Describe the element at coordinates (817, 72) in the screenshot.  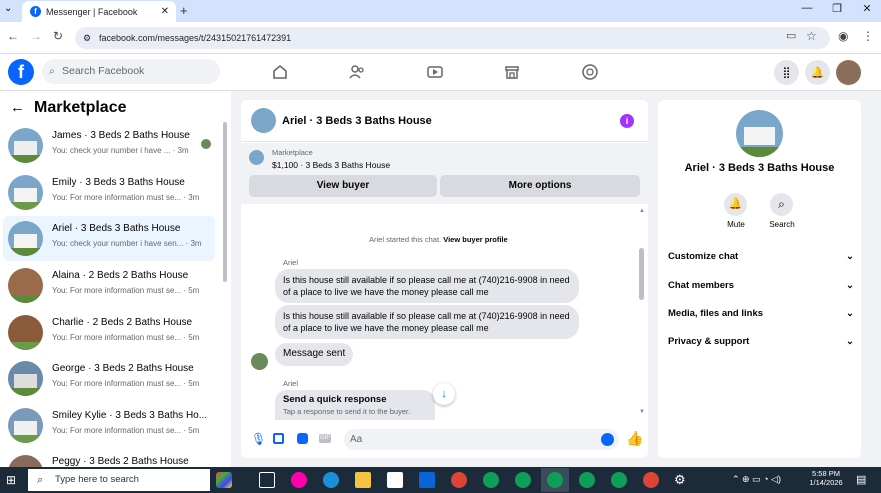
I see `notifications-bell-icon: 🔔` at that location.